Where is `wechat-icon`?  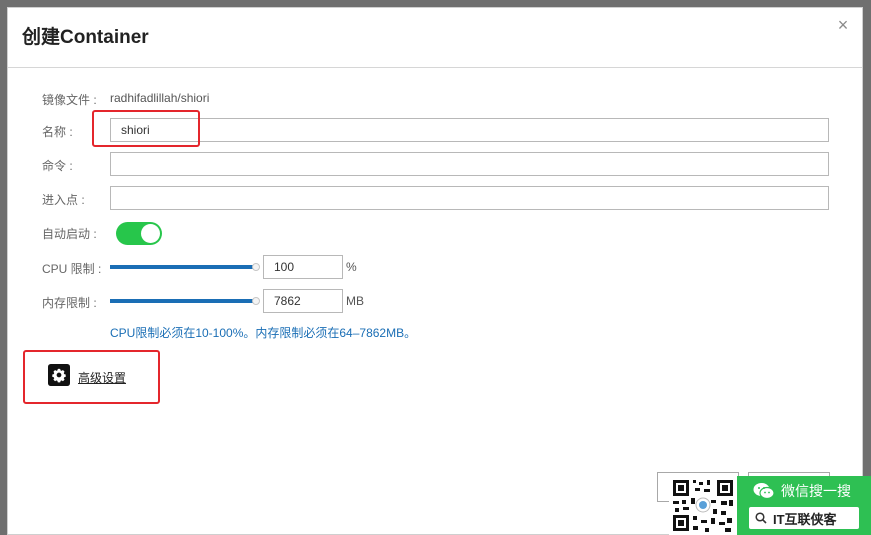 wechat-icon is located at coordinates (764, 491).